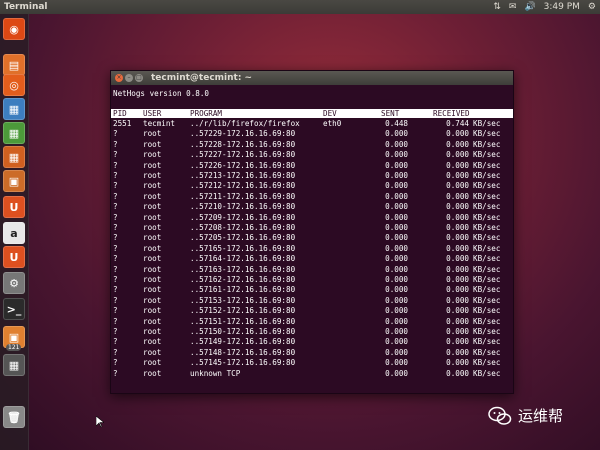 The image size is (600, 450). I want to click on maximize-icon: □, so click(139, 78).